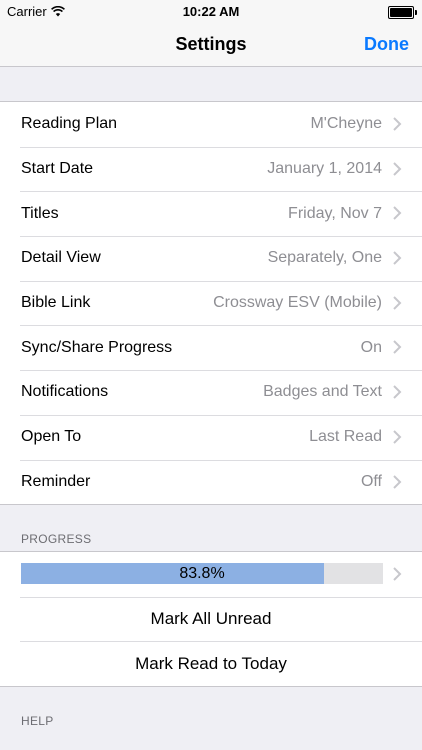 Image resolution: width=422 pixels, height=750 pixels. Describe the element at coordinates (297, 303) in the screenshot. I see `setting-value: Crossway ESV (Mobile)` at that location.